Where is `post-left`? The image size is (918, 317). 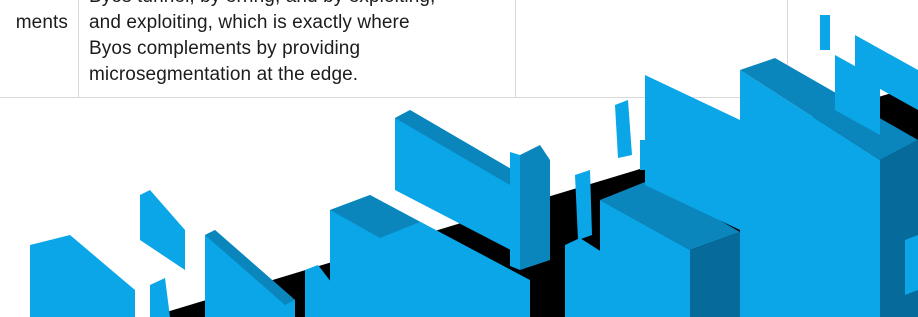 post-left is located at coordinates (160, 297).